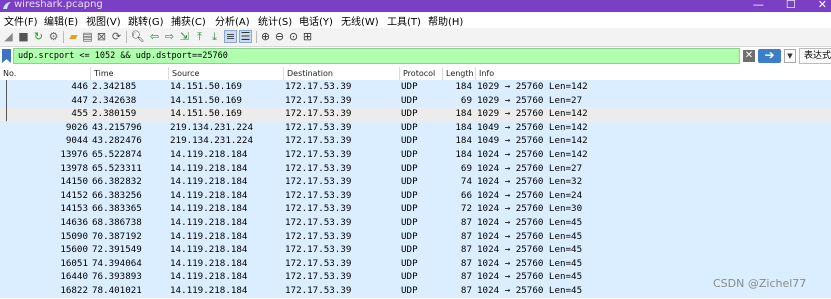  I want to click on go-to-packet-icon: ⇲, so click(184, 36).